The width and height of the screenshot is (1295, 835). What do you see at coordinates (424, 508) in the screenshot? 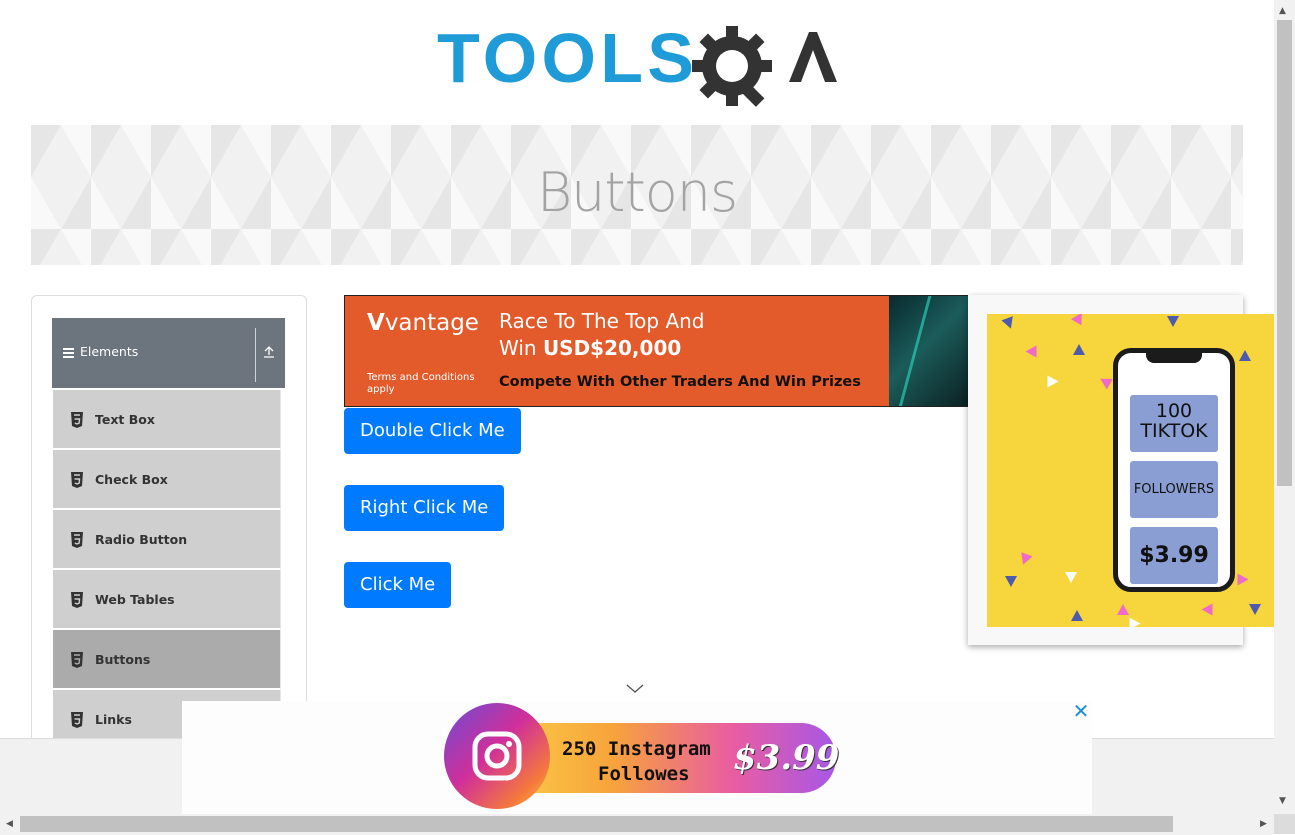
I see `right-click-button: Right Click Me` at bounding box center [424, 508].